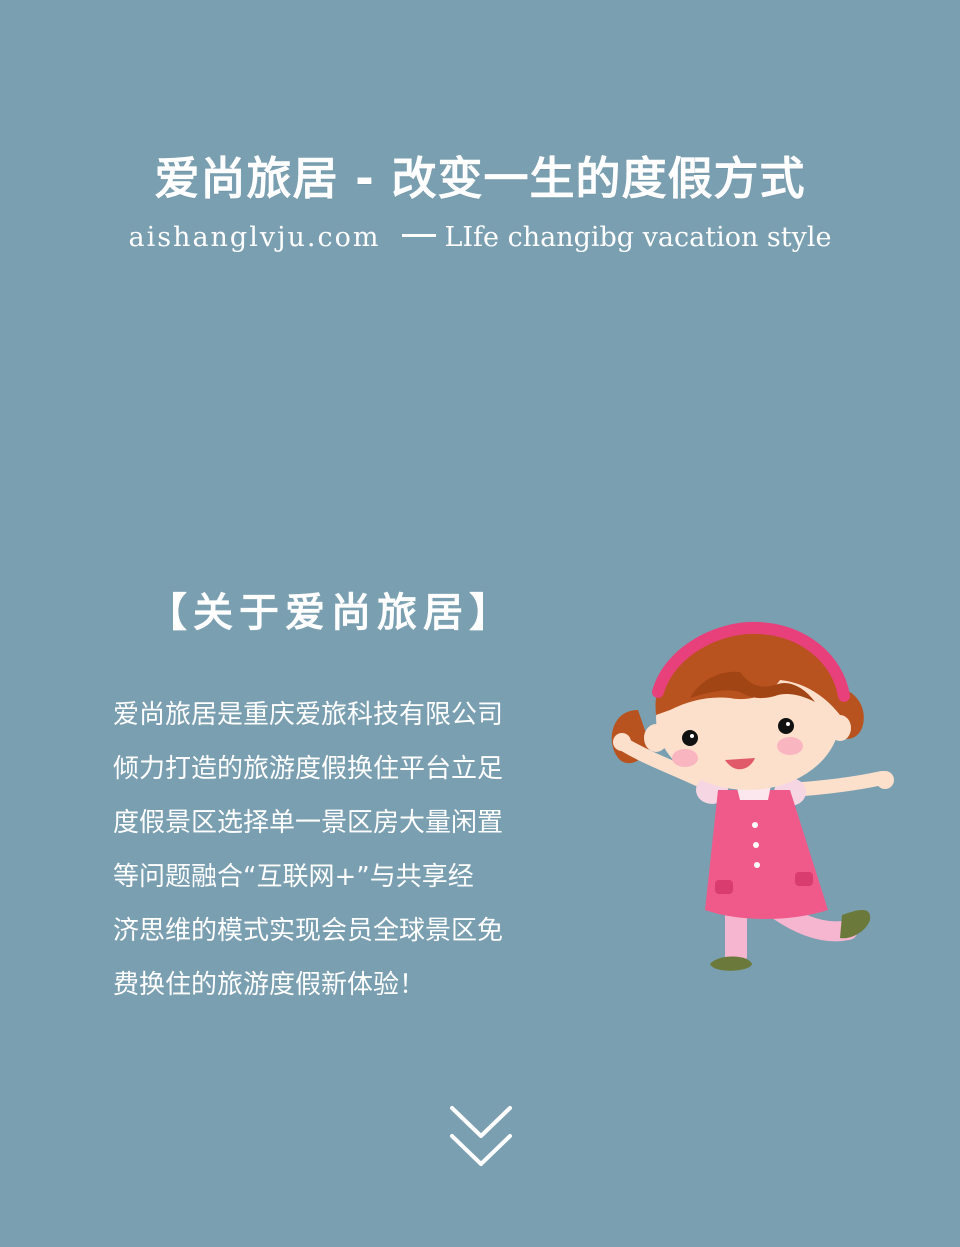 This screenshot has width=960, height=1247. What do you see at coordinates (481, 1137) in the screenshot?
I see `double-chevron-down-icon` at bounding box center [481, 1137].